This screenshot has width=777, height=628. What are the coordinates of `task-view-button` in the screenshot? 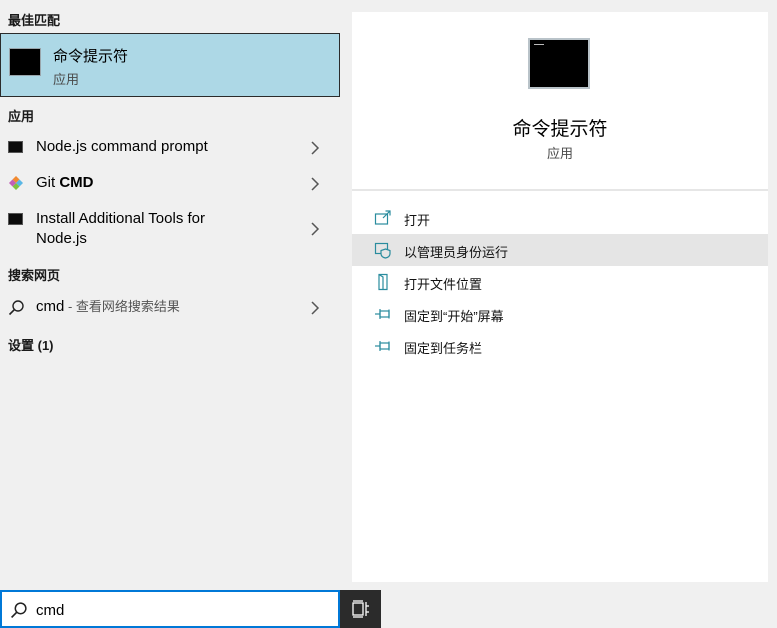 It's located at (360, 609).